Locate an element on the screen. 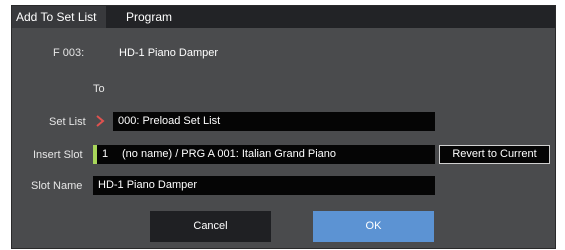  insert-slot-number: 1 is located at coordinates (107, 154).